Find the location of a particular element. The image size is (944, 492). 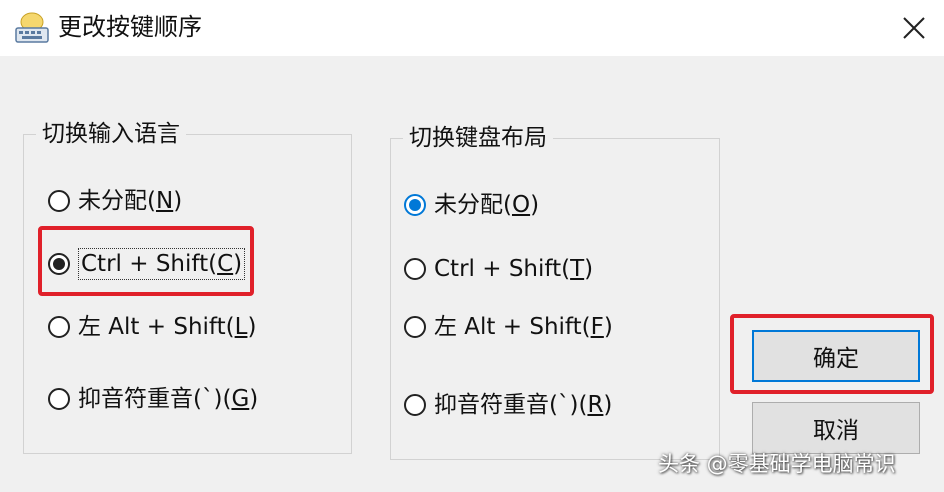

layout-option-grave-accent: 抑音符重音(`)(R) is located at coordinates (508, 405).